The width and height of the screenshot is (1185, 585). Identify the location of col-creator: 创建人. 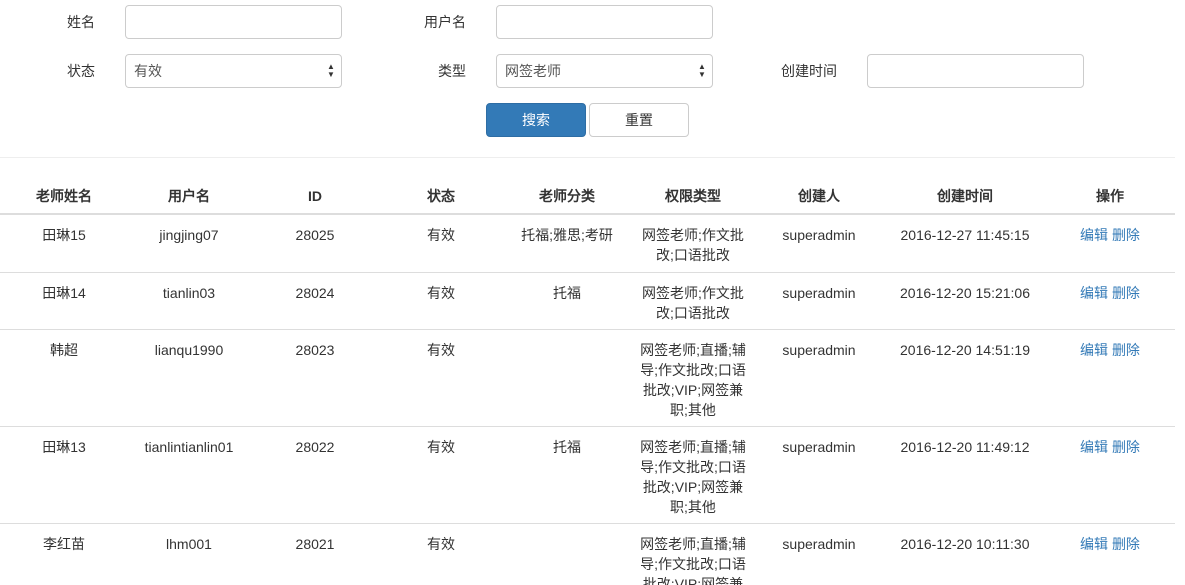
(819, 196).